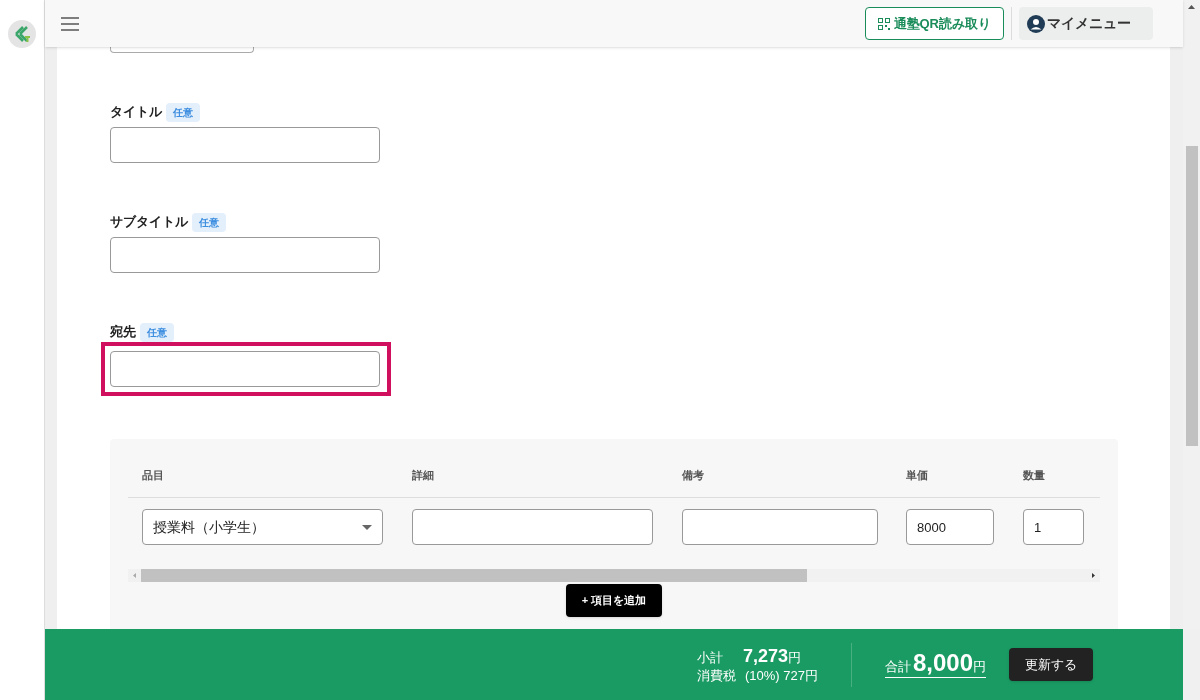  I want to click on tax-value: (10%) 727円, so click(781, 675).